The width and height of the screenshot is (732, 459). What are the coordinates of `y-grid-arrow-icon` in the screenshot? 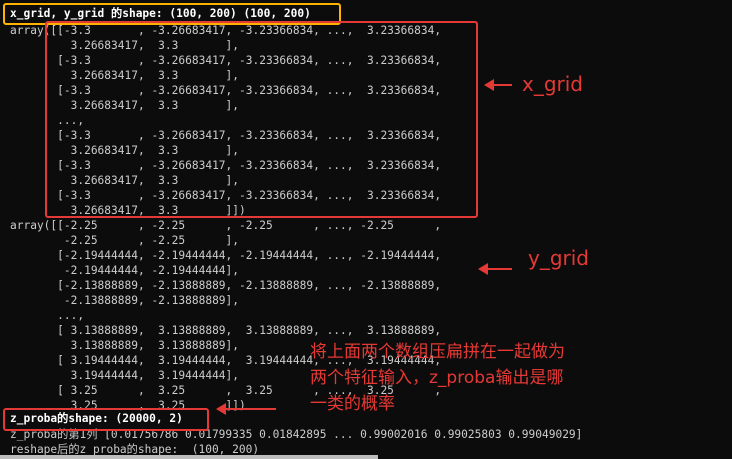 It's located at (495, 269).